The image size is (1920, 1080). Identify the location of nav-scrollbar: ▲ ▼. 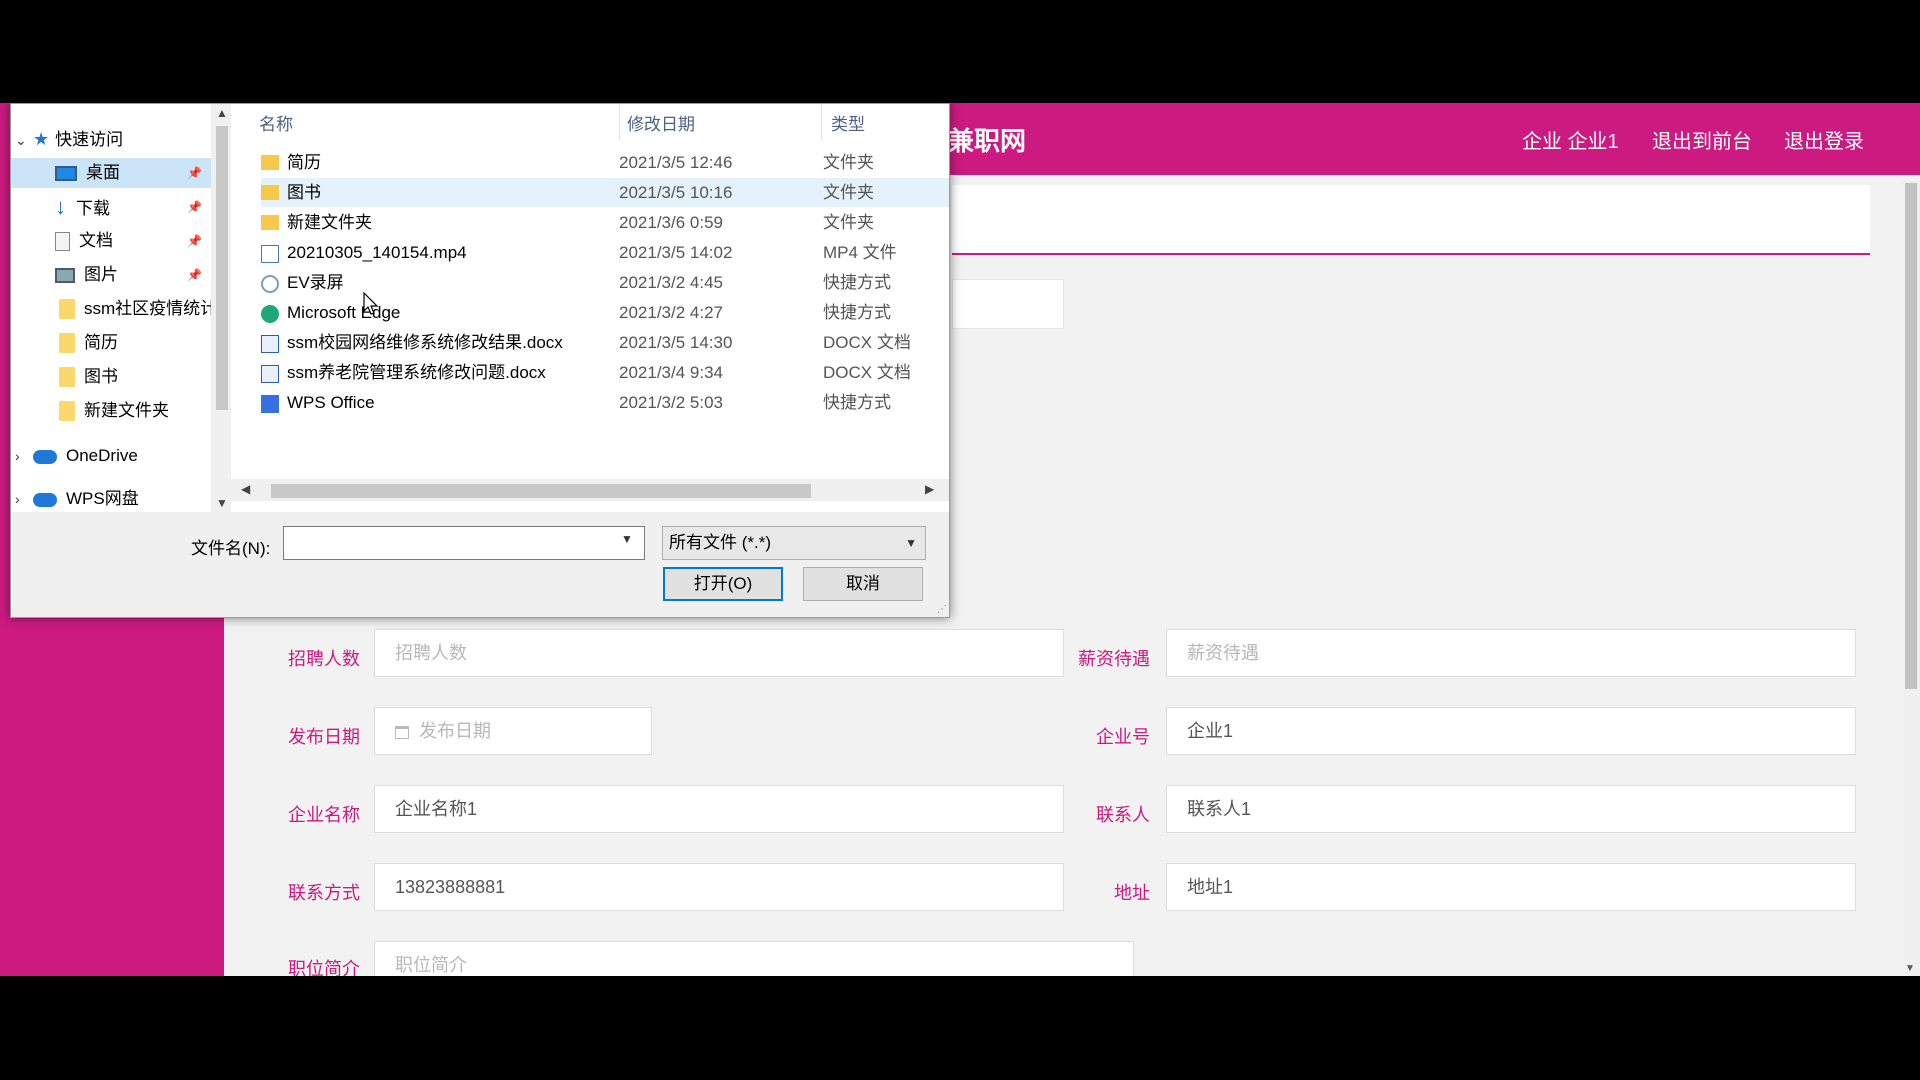
(221, 308).